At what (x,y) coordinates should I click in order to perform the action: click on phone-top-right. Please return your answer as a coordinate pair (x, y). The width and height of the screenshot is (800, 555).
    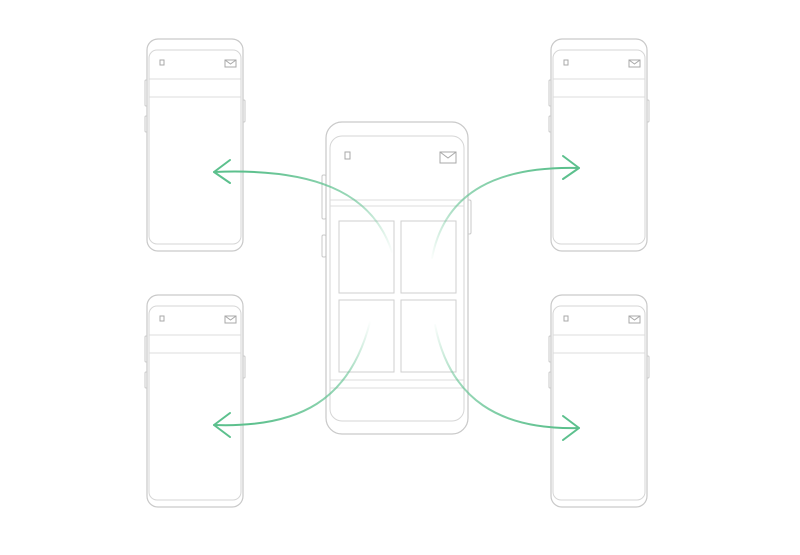
    Looking at the image, I should click on (599, 145).